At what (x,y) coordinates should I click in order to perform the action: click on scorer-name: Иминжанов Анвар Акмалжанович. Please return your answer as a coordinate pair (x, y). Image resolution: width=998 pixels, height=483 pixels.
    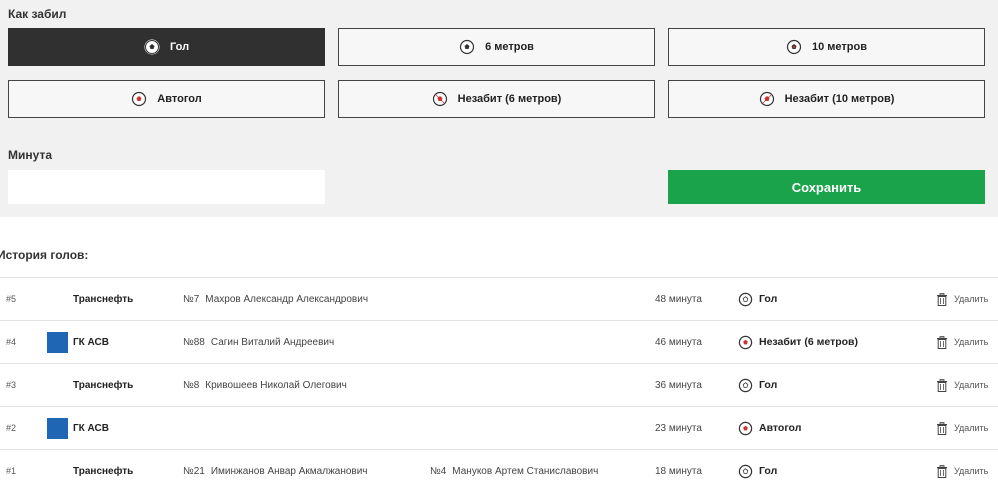
    Looking at the image, I should click on (289, 471).